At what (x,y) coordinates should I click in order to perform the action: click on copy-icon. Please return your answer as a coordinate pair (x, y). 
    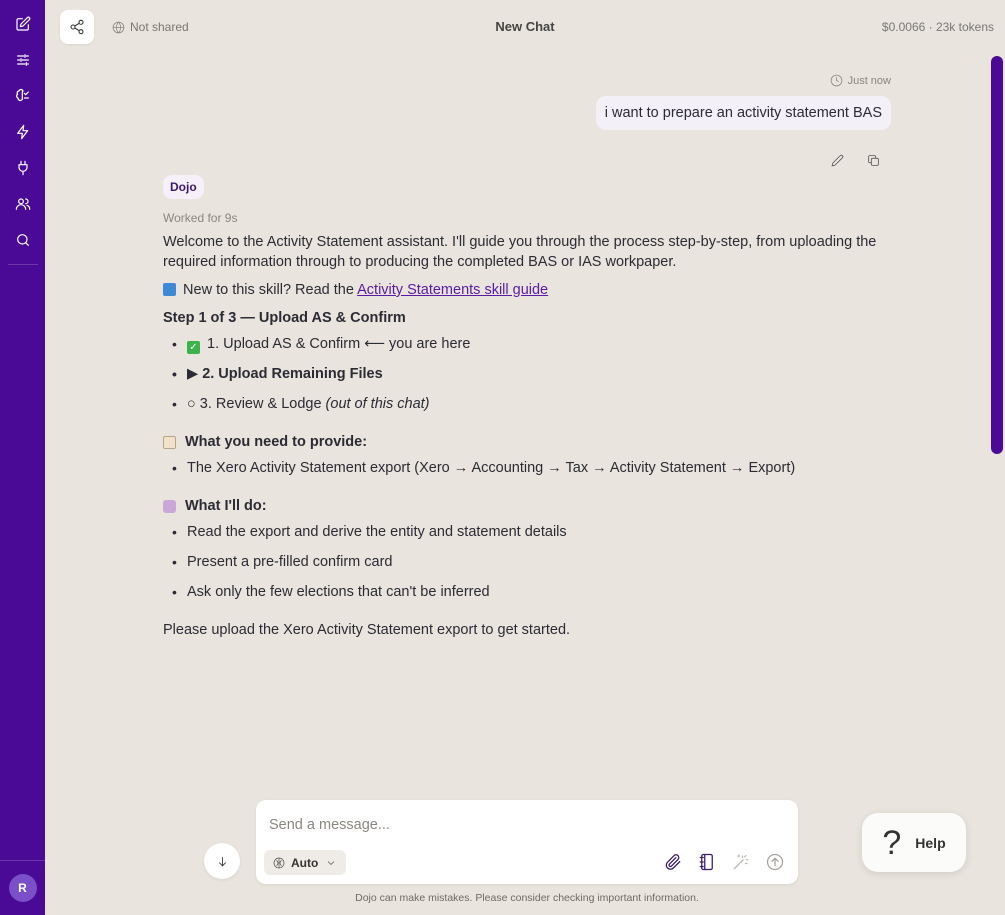
    Looking at the image, I should click on (873, 160).